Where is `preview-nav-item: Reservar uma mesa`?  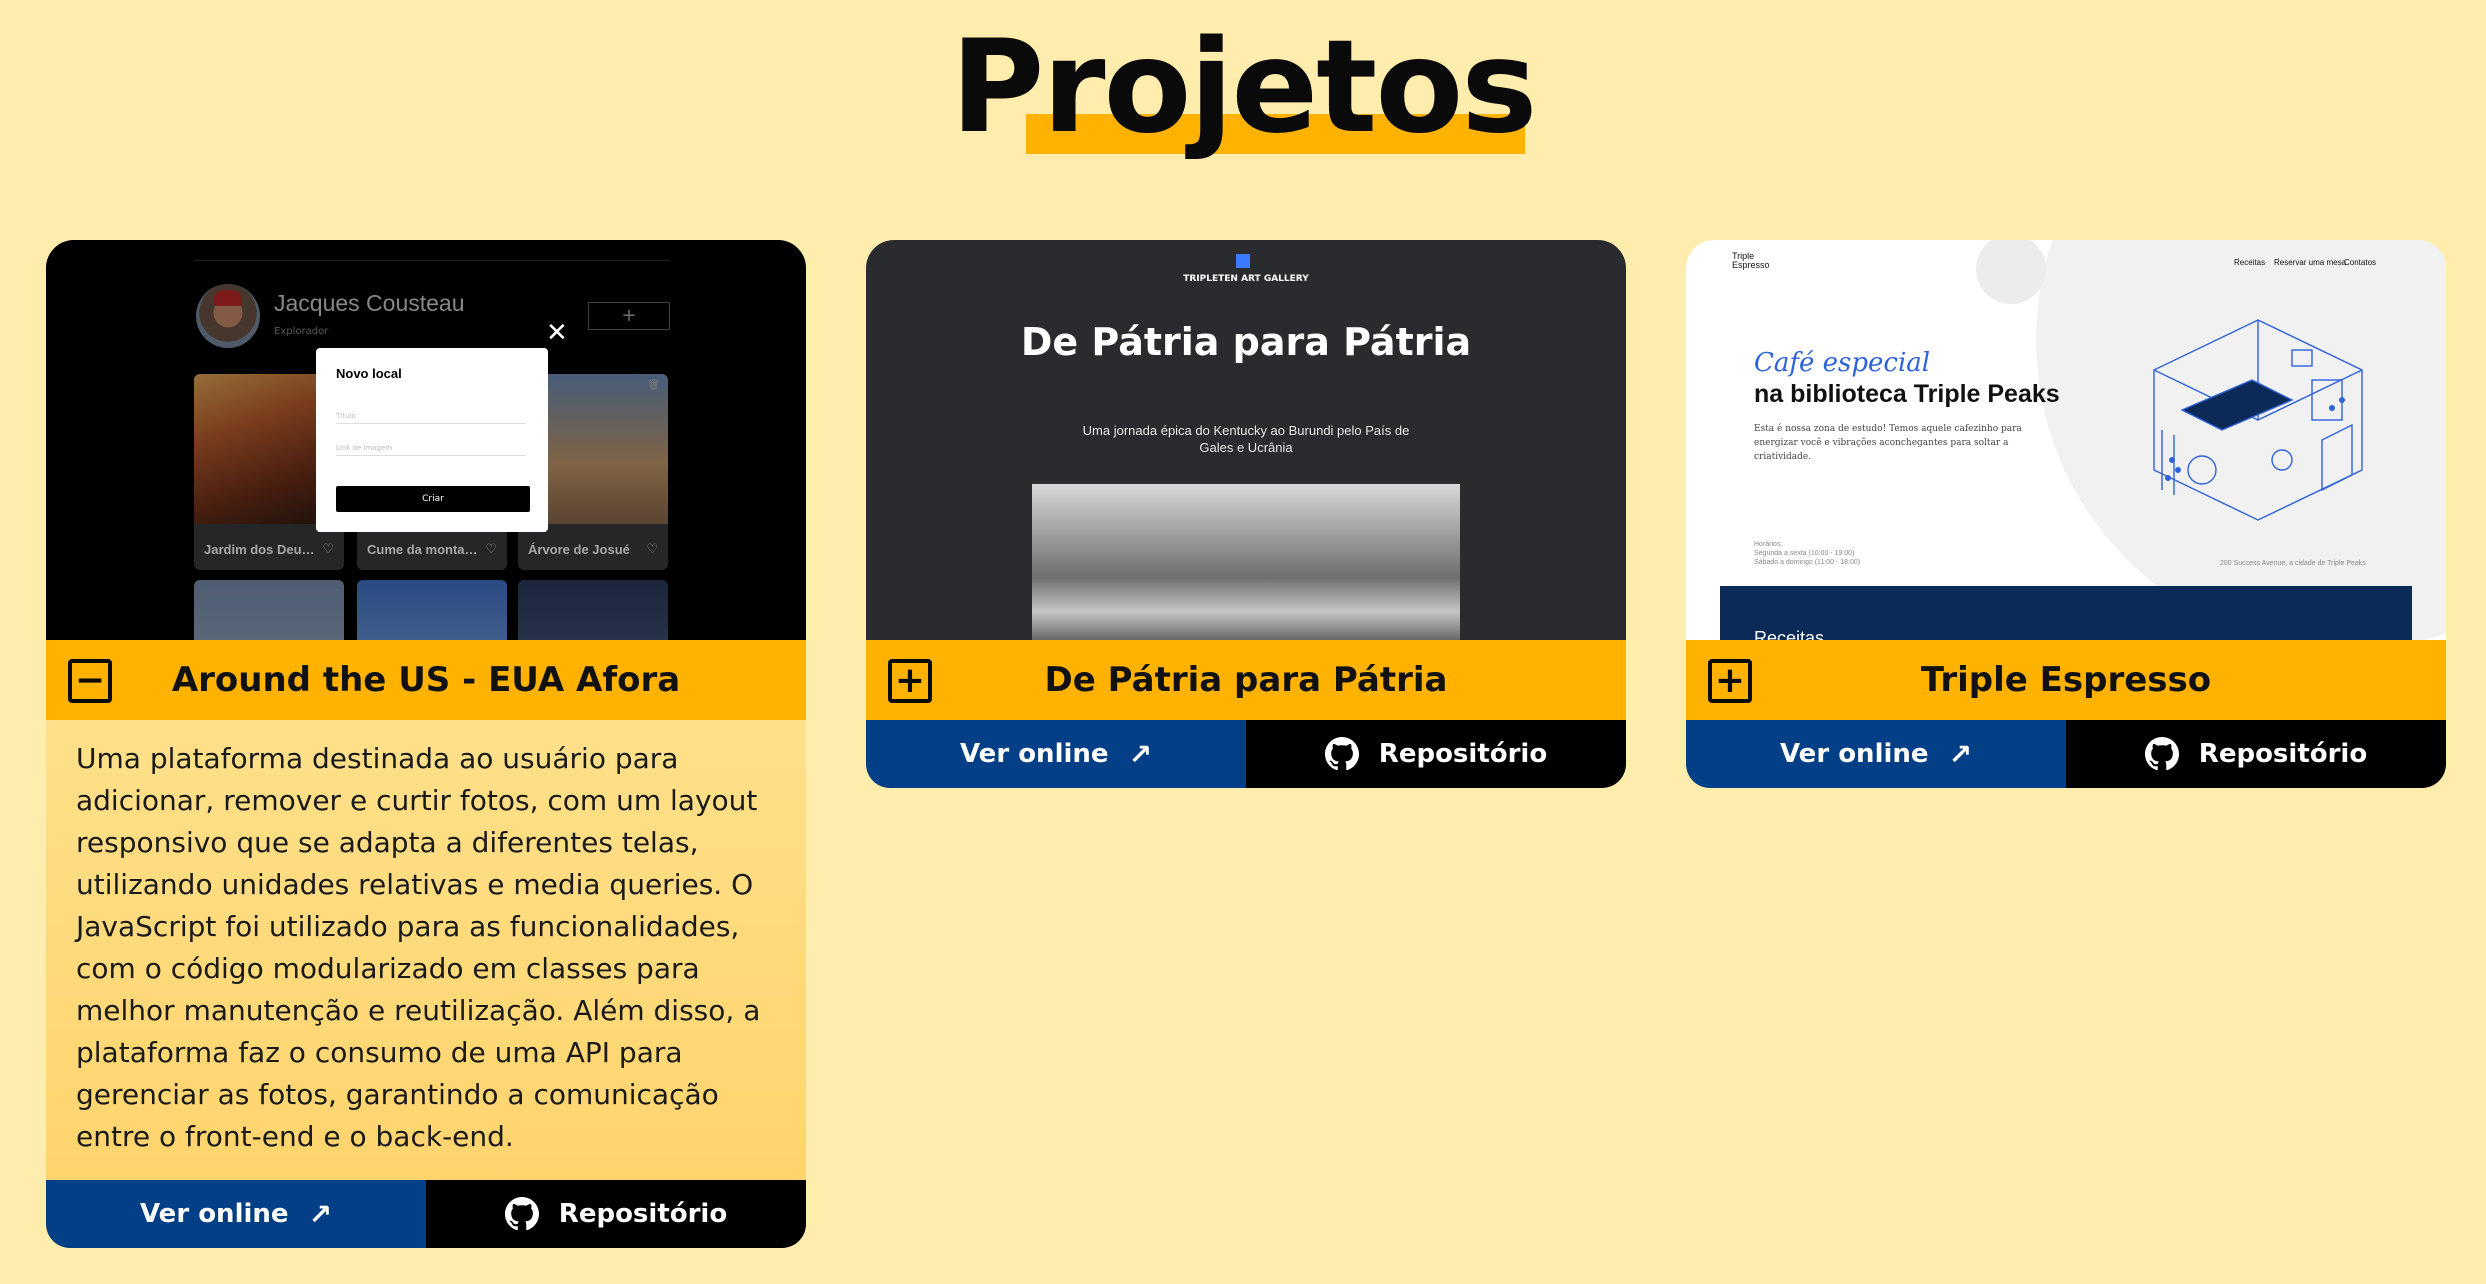
preview-nav-item: Reservar uma mesa is located at coordinates (2310, 262).